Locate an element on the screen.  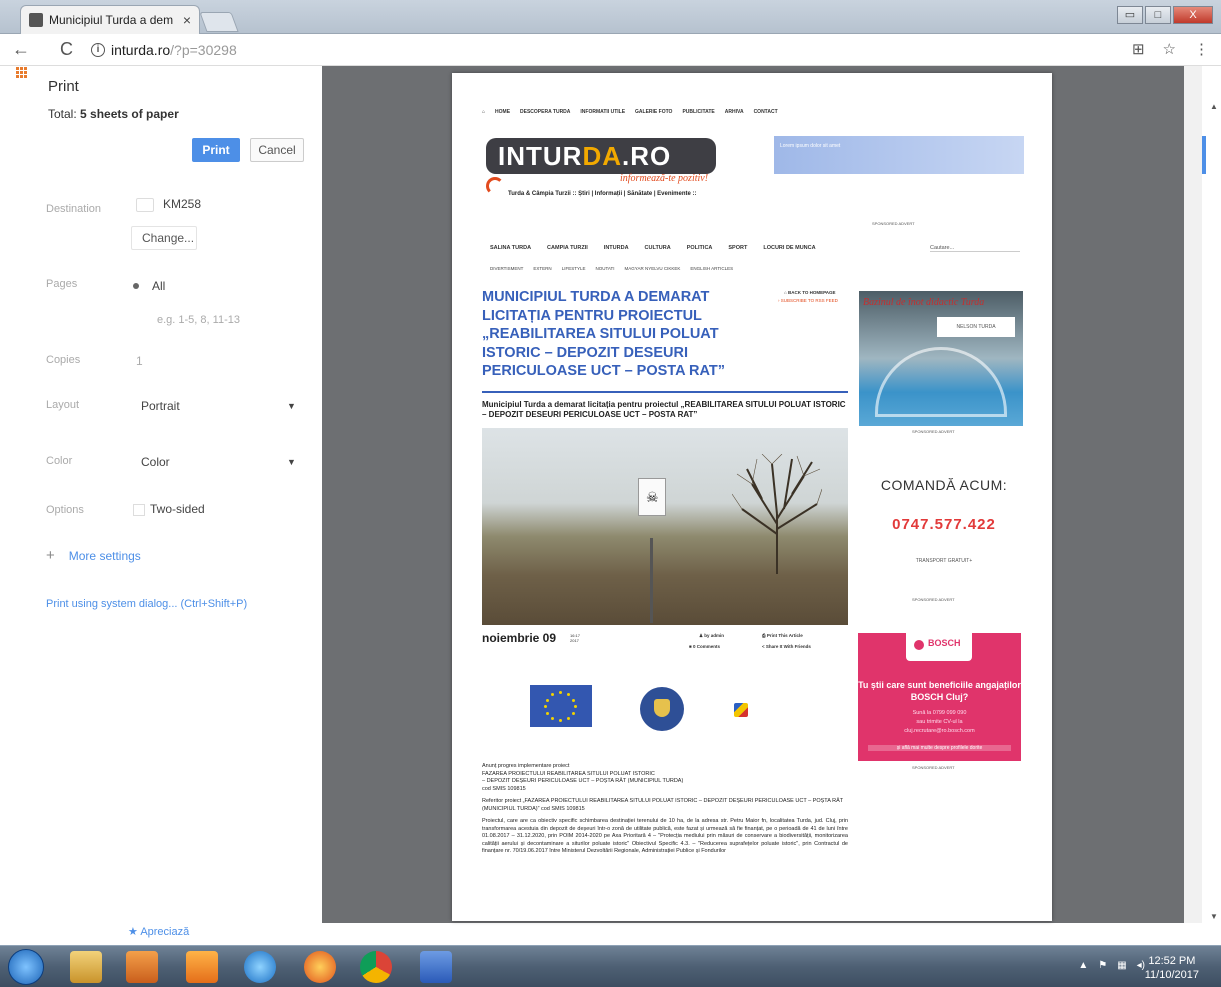
category-item: DIVERTISMENT is located at coordinates (507, 268).